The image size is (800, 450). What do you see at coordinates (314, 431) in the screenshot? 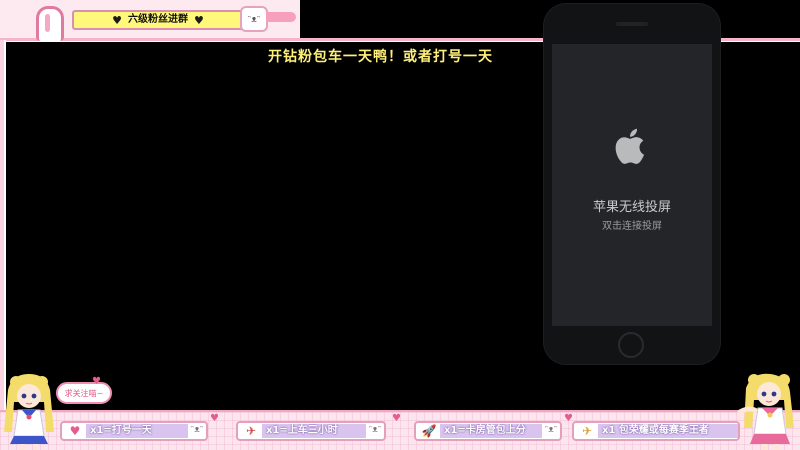
I see `gift-item-label: x1=上车三小时` at bounding box center [314, 431].